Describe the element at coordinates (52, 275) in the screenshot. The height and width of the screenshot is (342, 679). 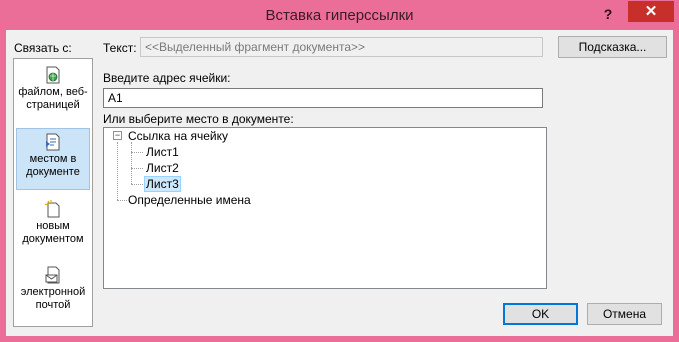
I see `email-icon` at that location.